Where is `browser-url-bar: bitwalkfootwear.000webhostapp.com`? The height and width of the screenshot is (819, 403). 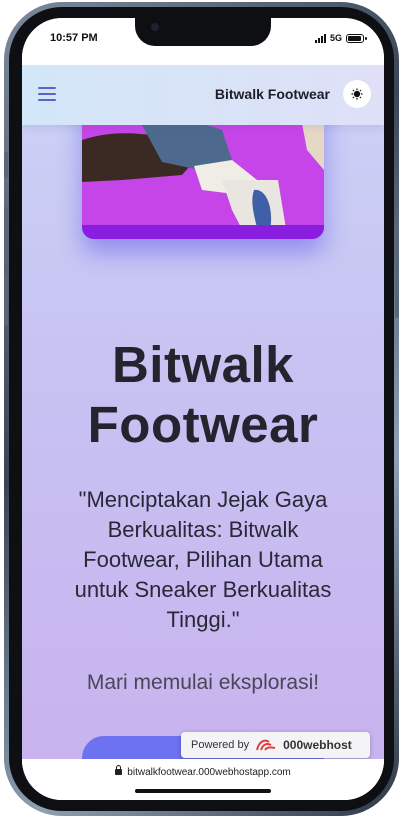
browser-url-bar: bitwalkfootwear.000webhostapp.com is located at coordinates (203, 779).